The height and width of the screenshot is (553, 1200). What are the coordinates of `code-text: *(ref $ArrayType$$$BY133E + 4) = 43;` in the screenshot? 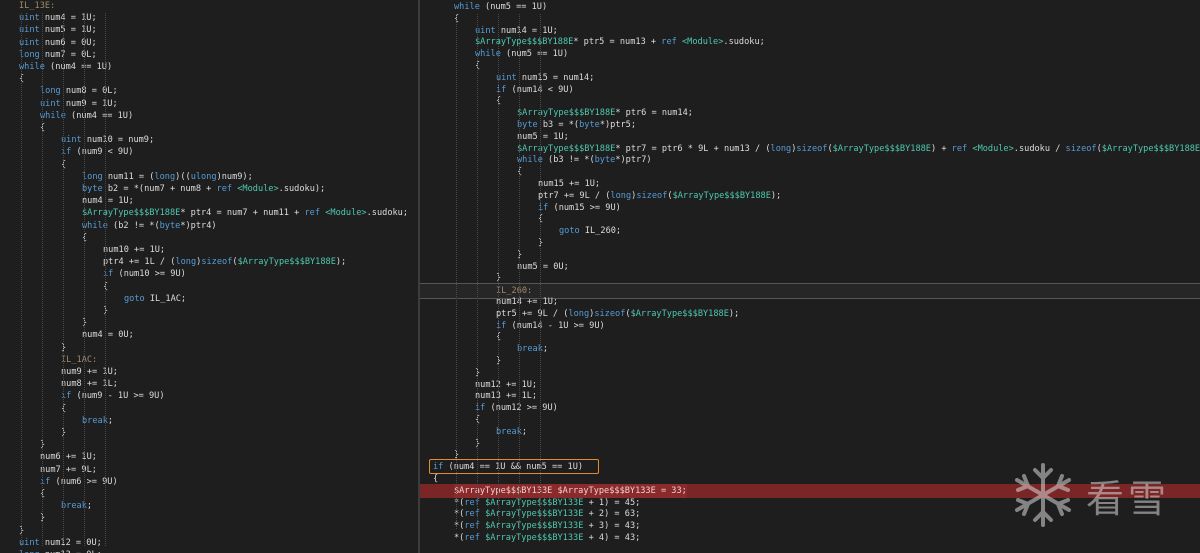 It's located at (547, 538).